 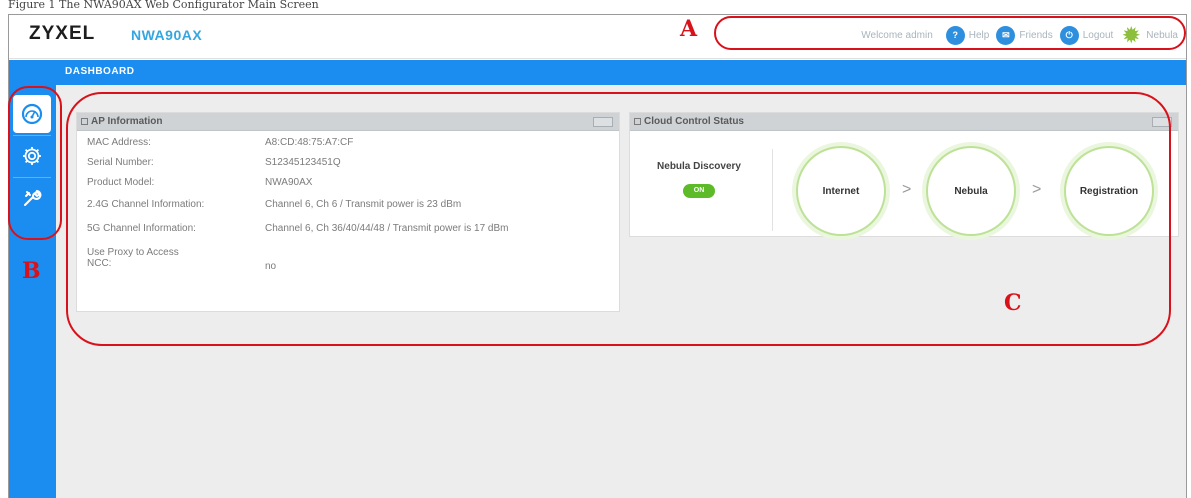 What do you see at coordinates (100, 71) in the screenshot?
I see `tab-dashboard: DASHBOARD` at bounding box center [100, 71].